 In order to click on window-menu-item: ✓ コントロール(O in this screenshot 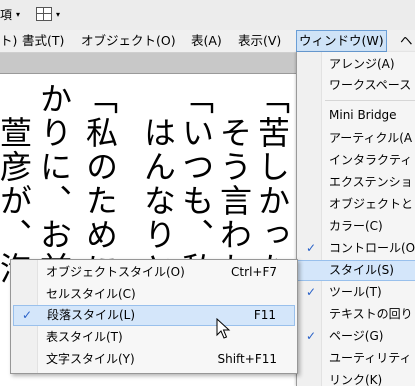, I will do `click(356, 248)`.